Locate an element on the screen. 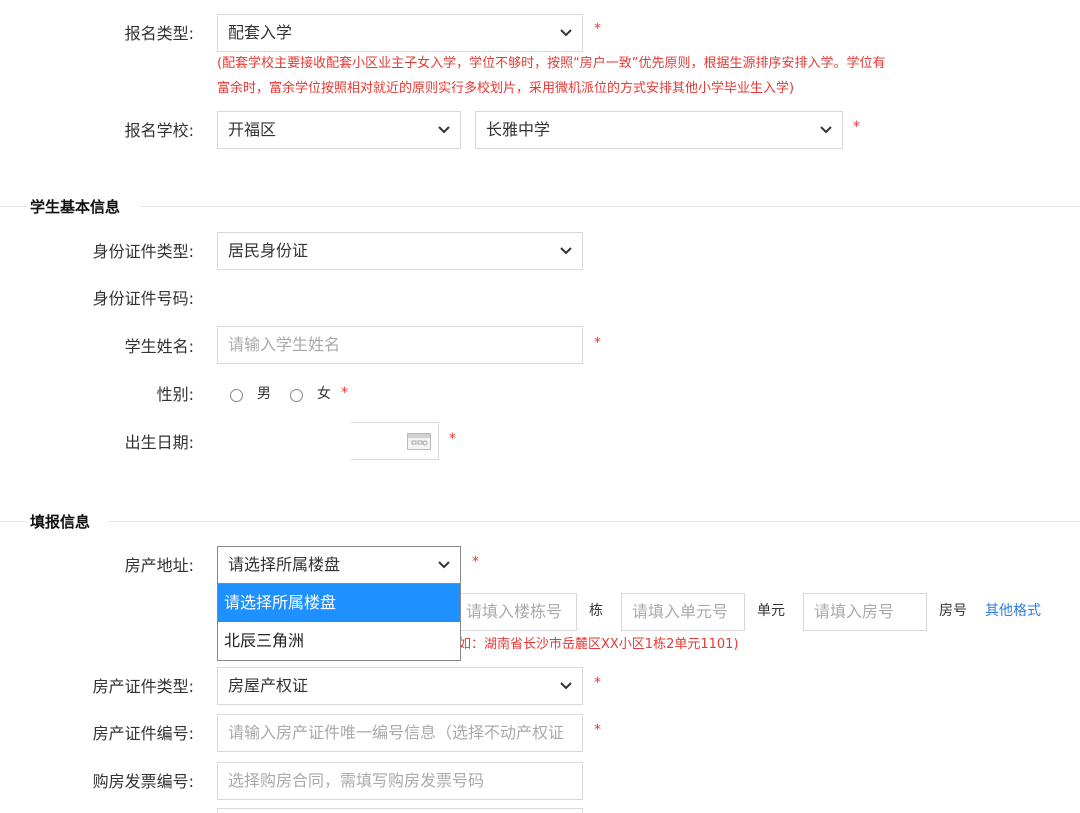 The image size is (1080, 813). calendar-icon is located at coordinates (419, 441).